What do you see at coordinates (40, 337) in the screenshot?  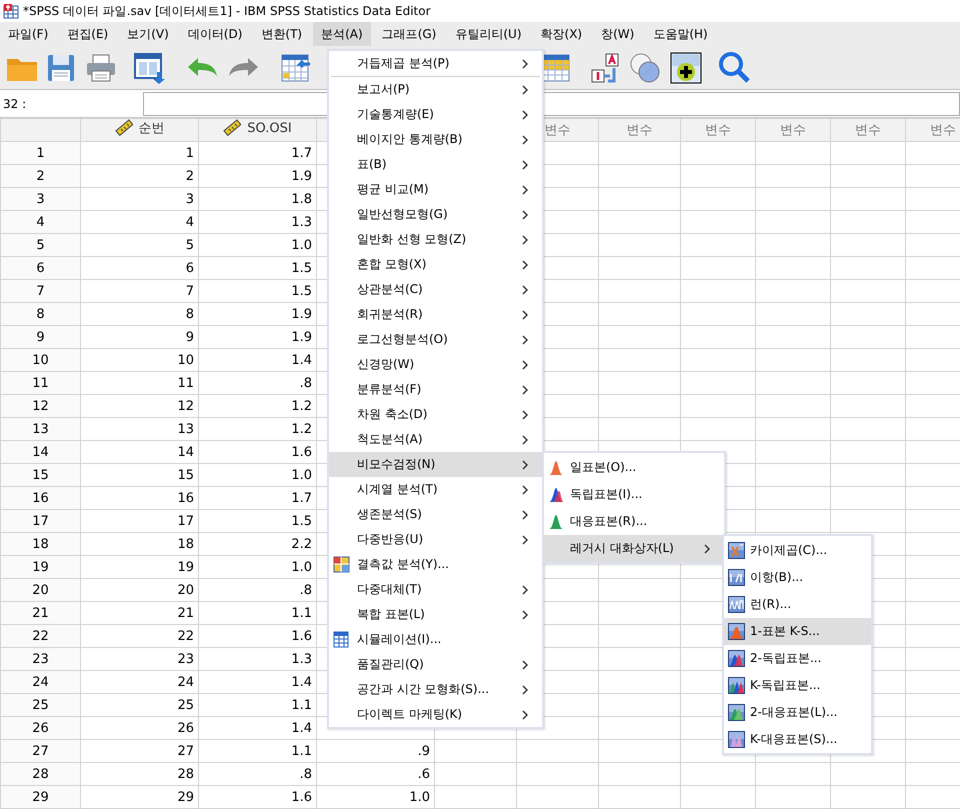 I see `row-number: 9` at bounding box center [40, 337].